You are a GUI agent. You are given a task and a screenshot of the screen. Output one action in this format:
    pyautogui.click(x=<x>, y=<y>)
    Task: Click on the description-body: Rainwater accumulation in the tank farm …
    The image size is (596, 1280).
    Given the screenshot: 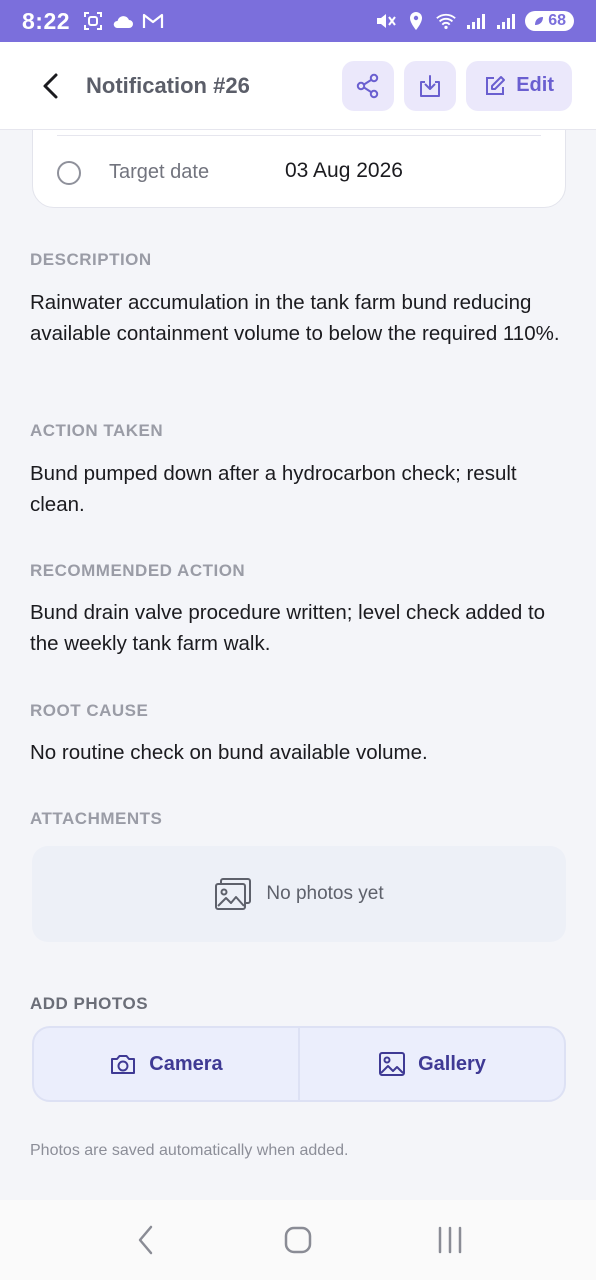 What is the action you would take?
    pyautogui.click(x=295, y=318)
    